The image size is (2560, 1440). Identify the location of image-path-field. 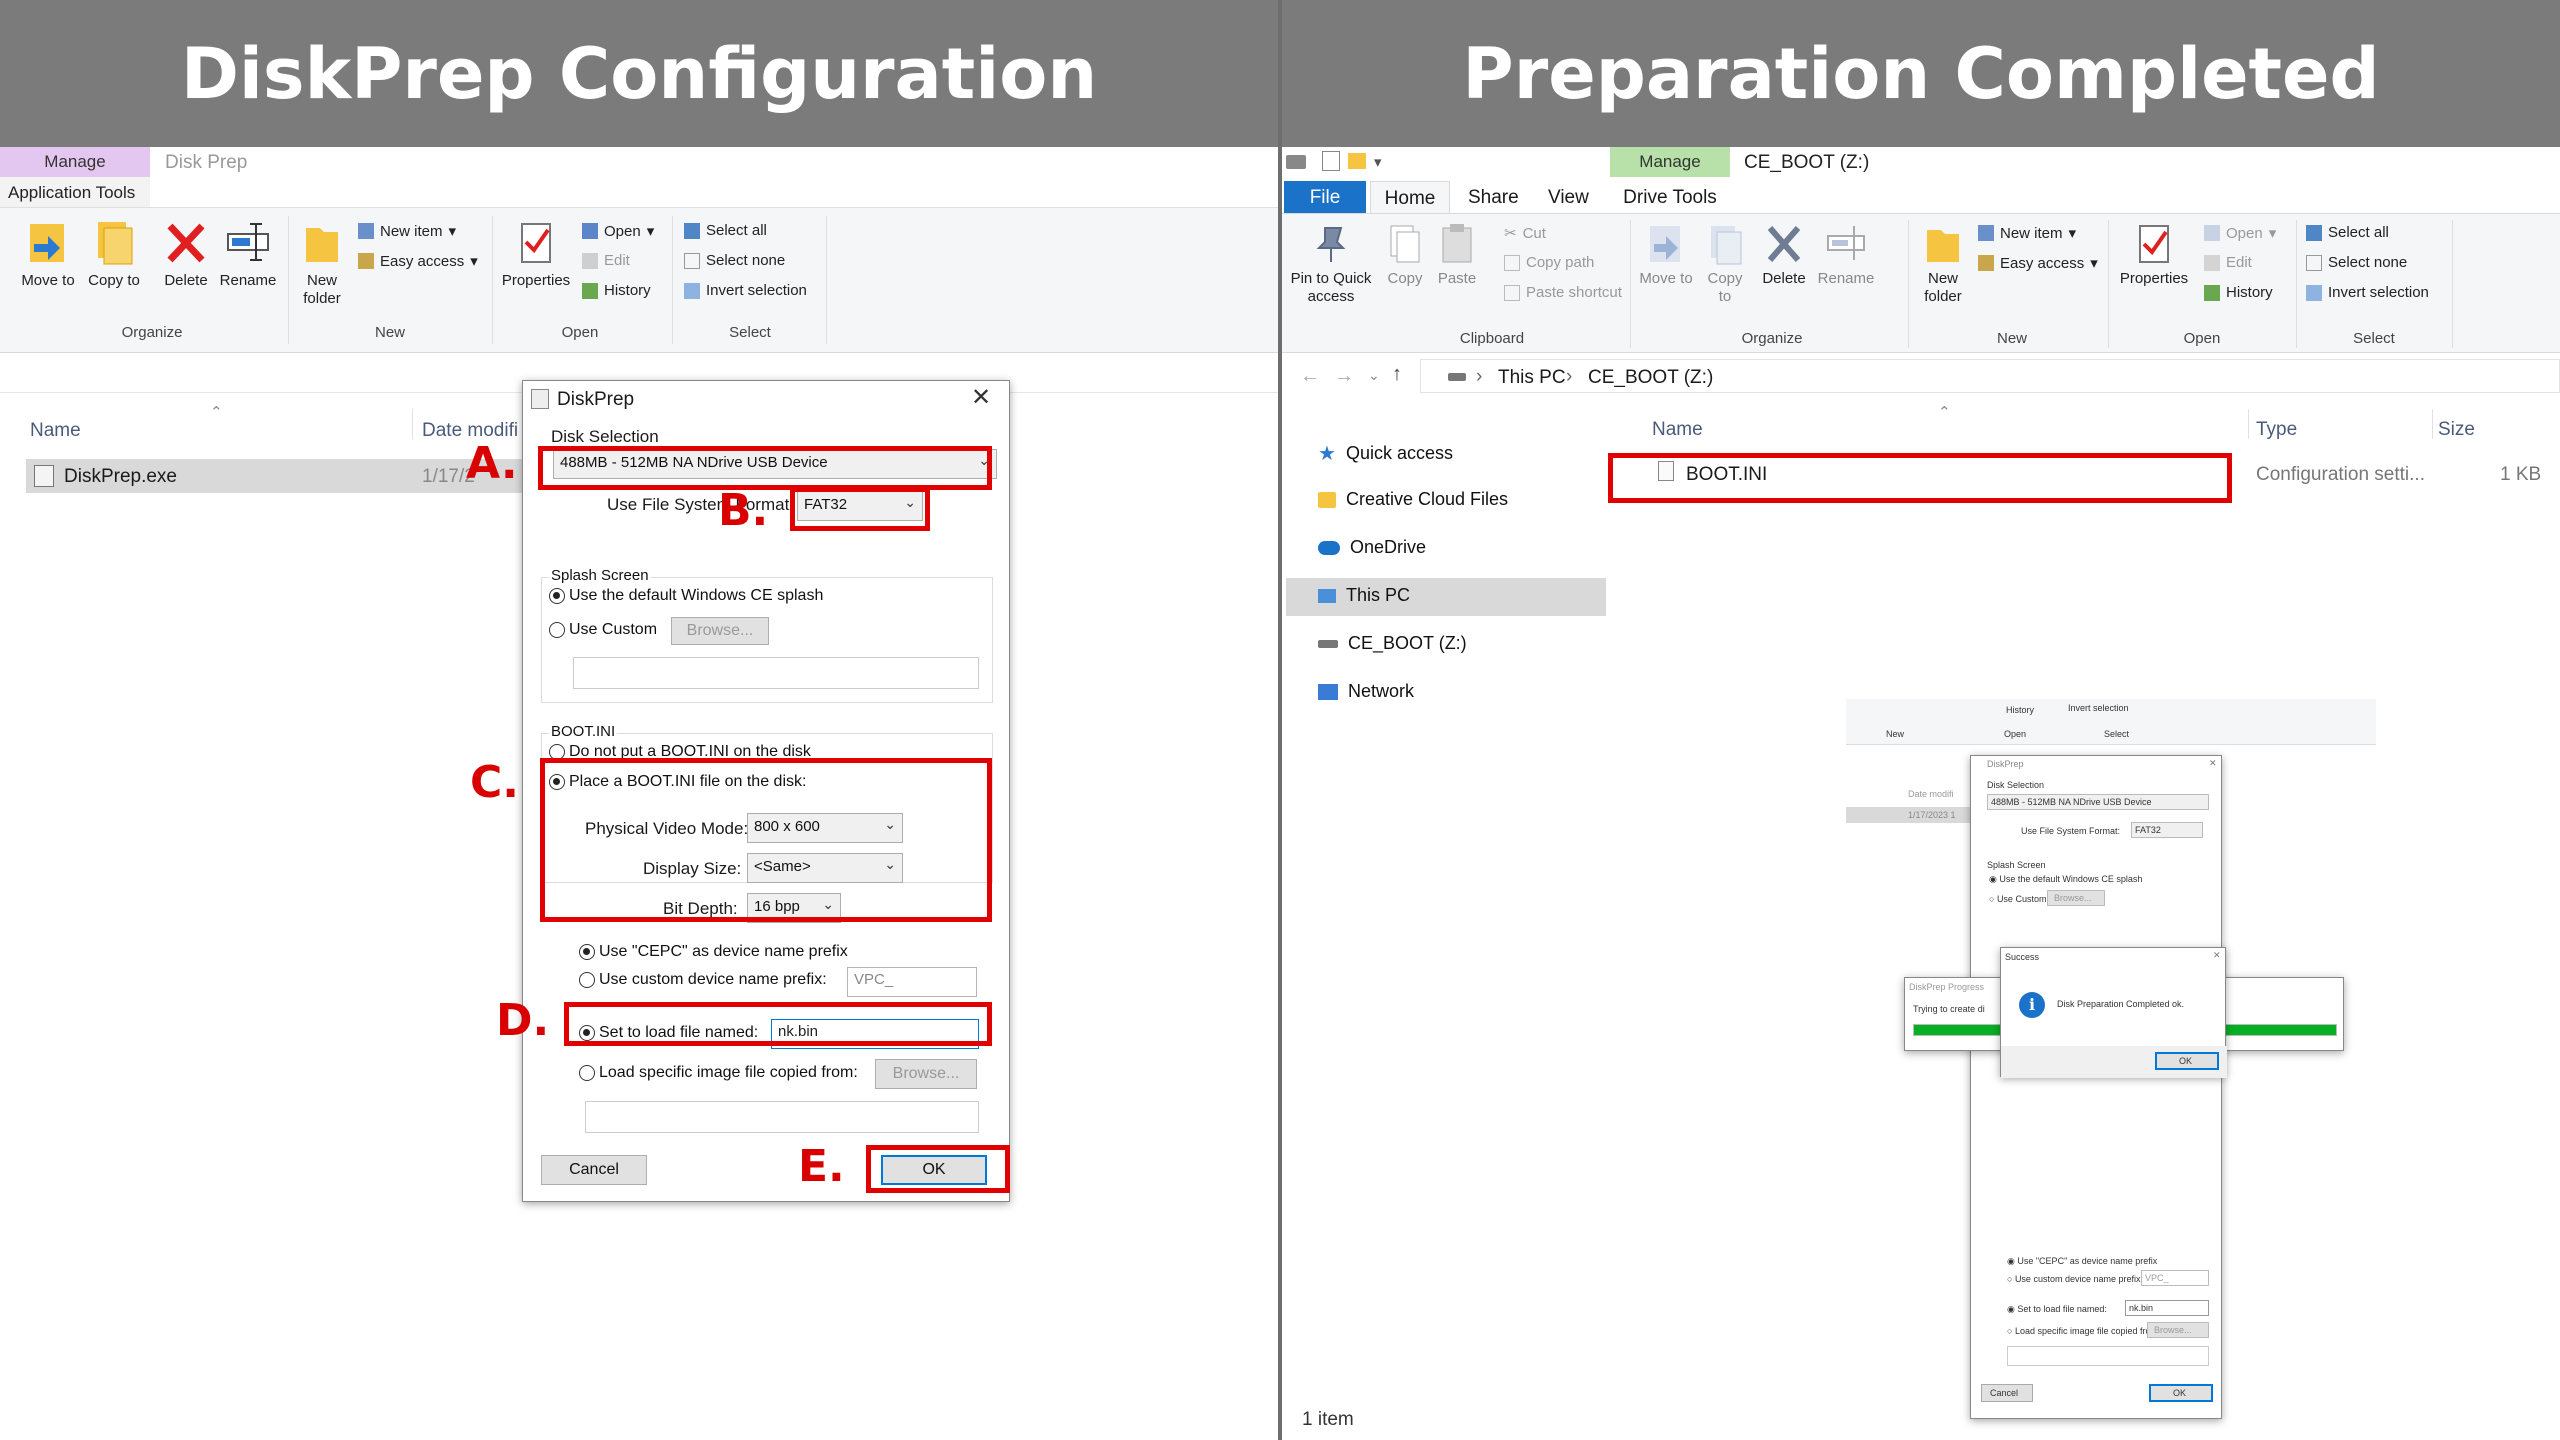
(782, 1117).